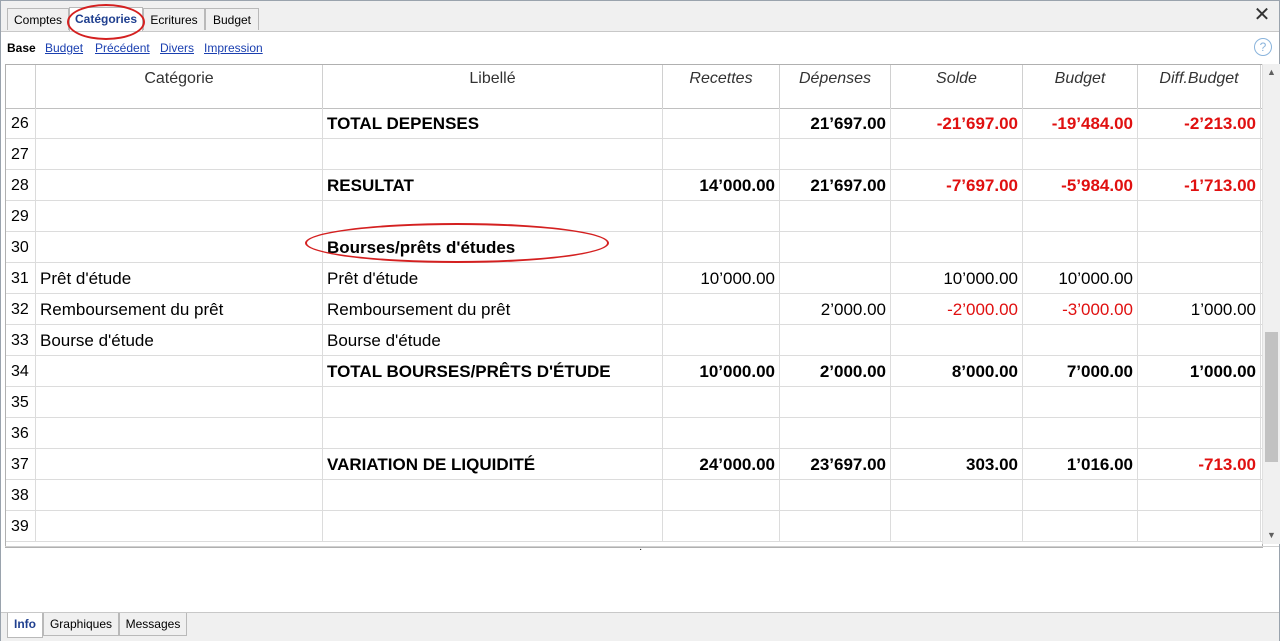 The width and height of the screenshot is (1280, 641). Describe the element at coordinates (21, 340) in the screenshot. I see `row-number: 33` at that location.